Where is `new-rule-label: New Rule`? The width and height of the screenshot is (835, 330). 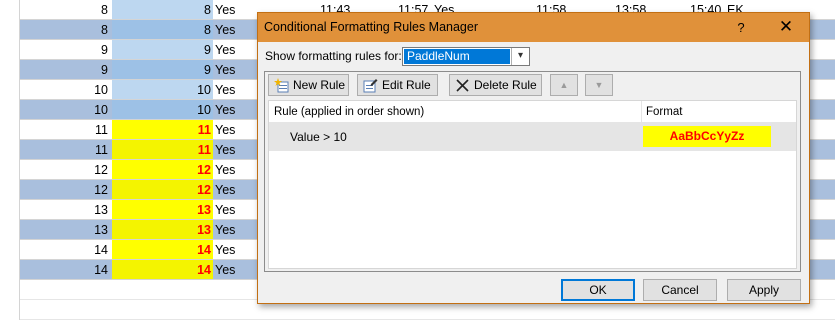 new-rule-label: New Rule is located at coordinates (319, 85).